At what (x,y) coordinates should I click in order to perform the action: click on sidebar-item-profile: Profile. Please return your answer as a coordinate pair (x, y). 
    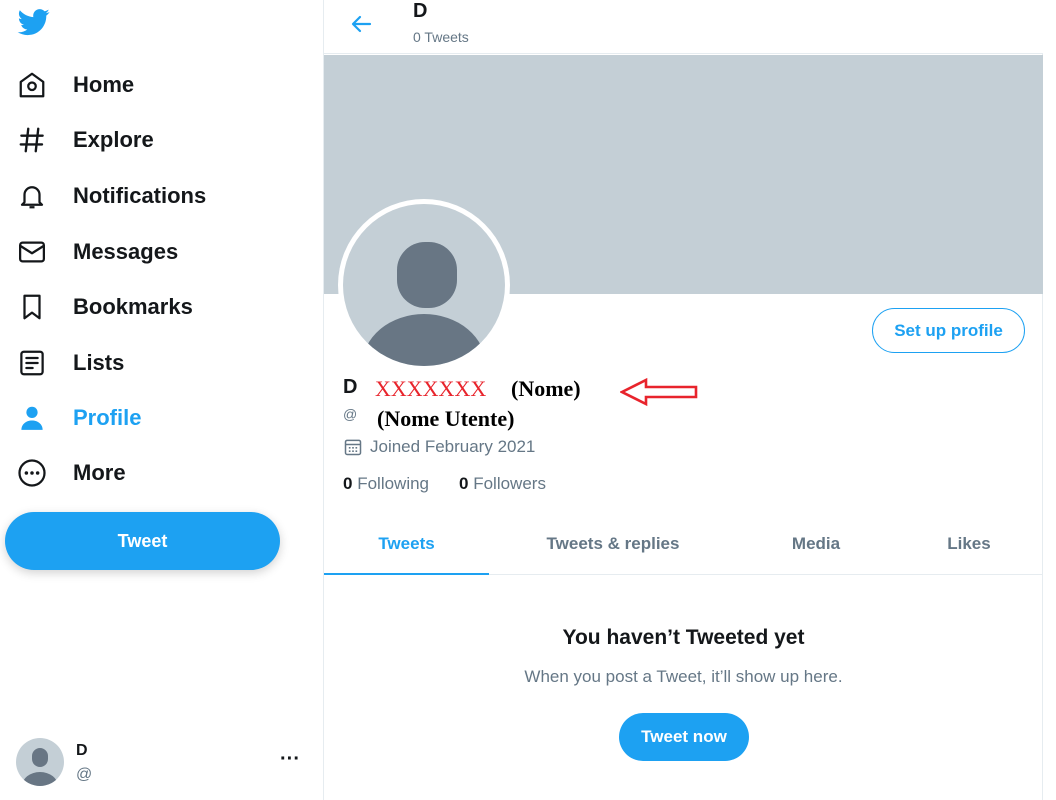
    Looking at the image, I should click on (78, 418).